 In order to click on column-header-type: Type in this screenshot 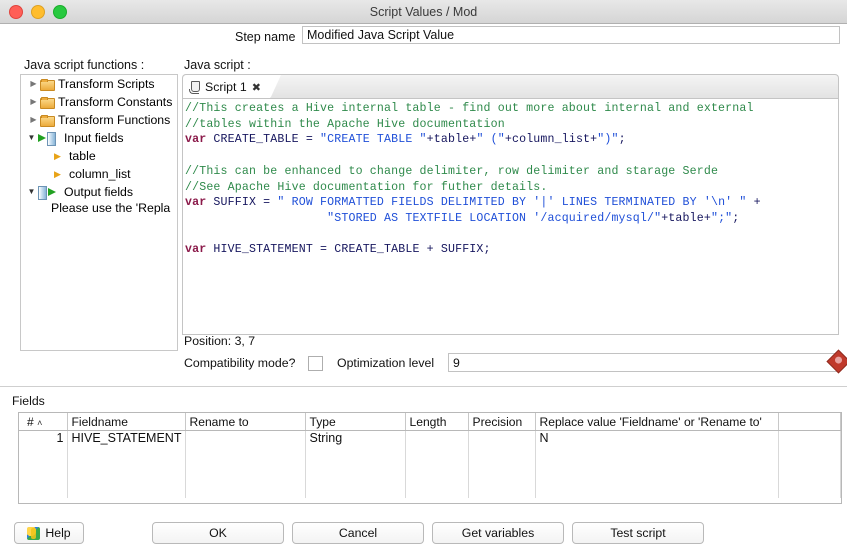, I will do `click(355, 422)`.